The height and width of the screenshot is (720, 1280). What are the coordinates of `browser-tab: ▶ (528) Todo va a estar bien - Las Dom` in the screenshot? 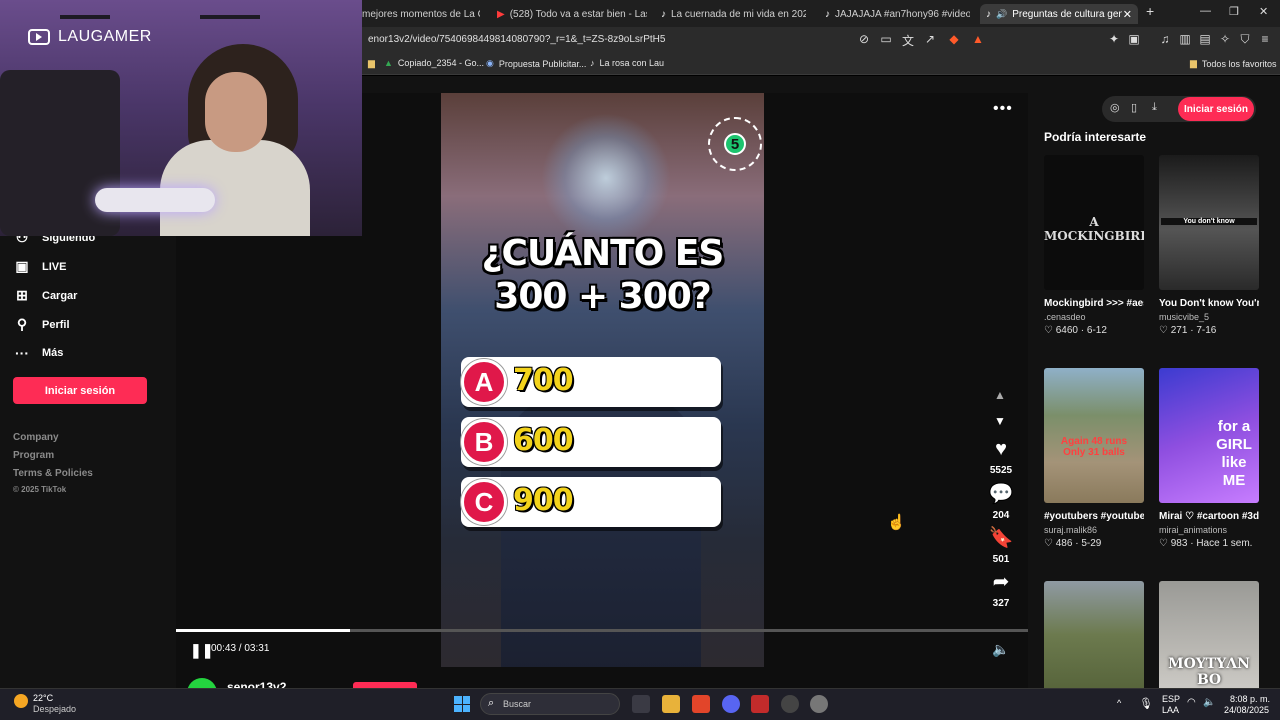 It's located at (572, 14).